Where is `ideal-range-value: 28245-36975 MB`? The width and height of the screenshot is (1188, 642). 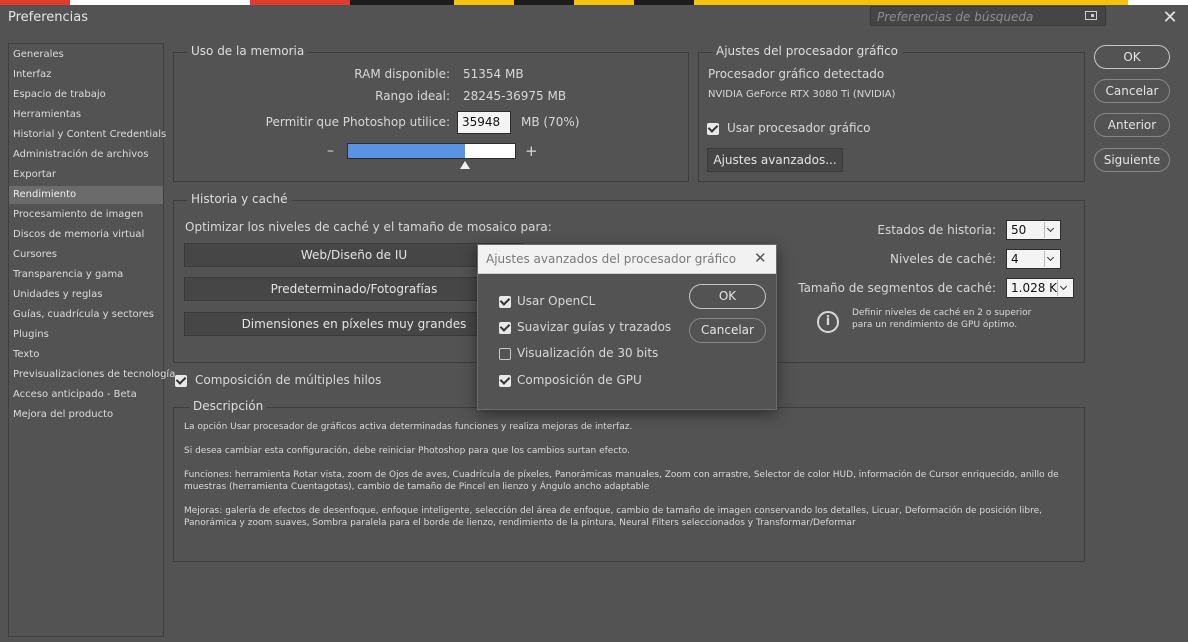
ideal-range-value: 28245-36975 MB is located at coordinates (515, 96).